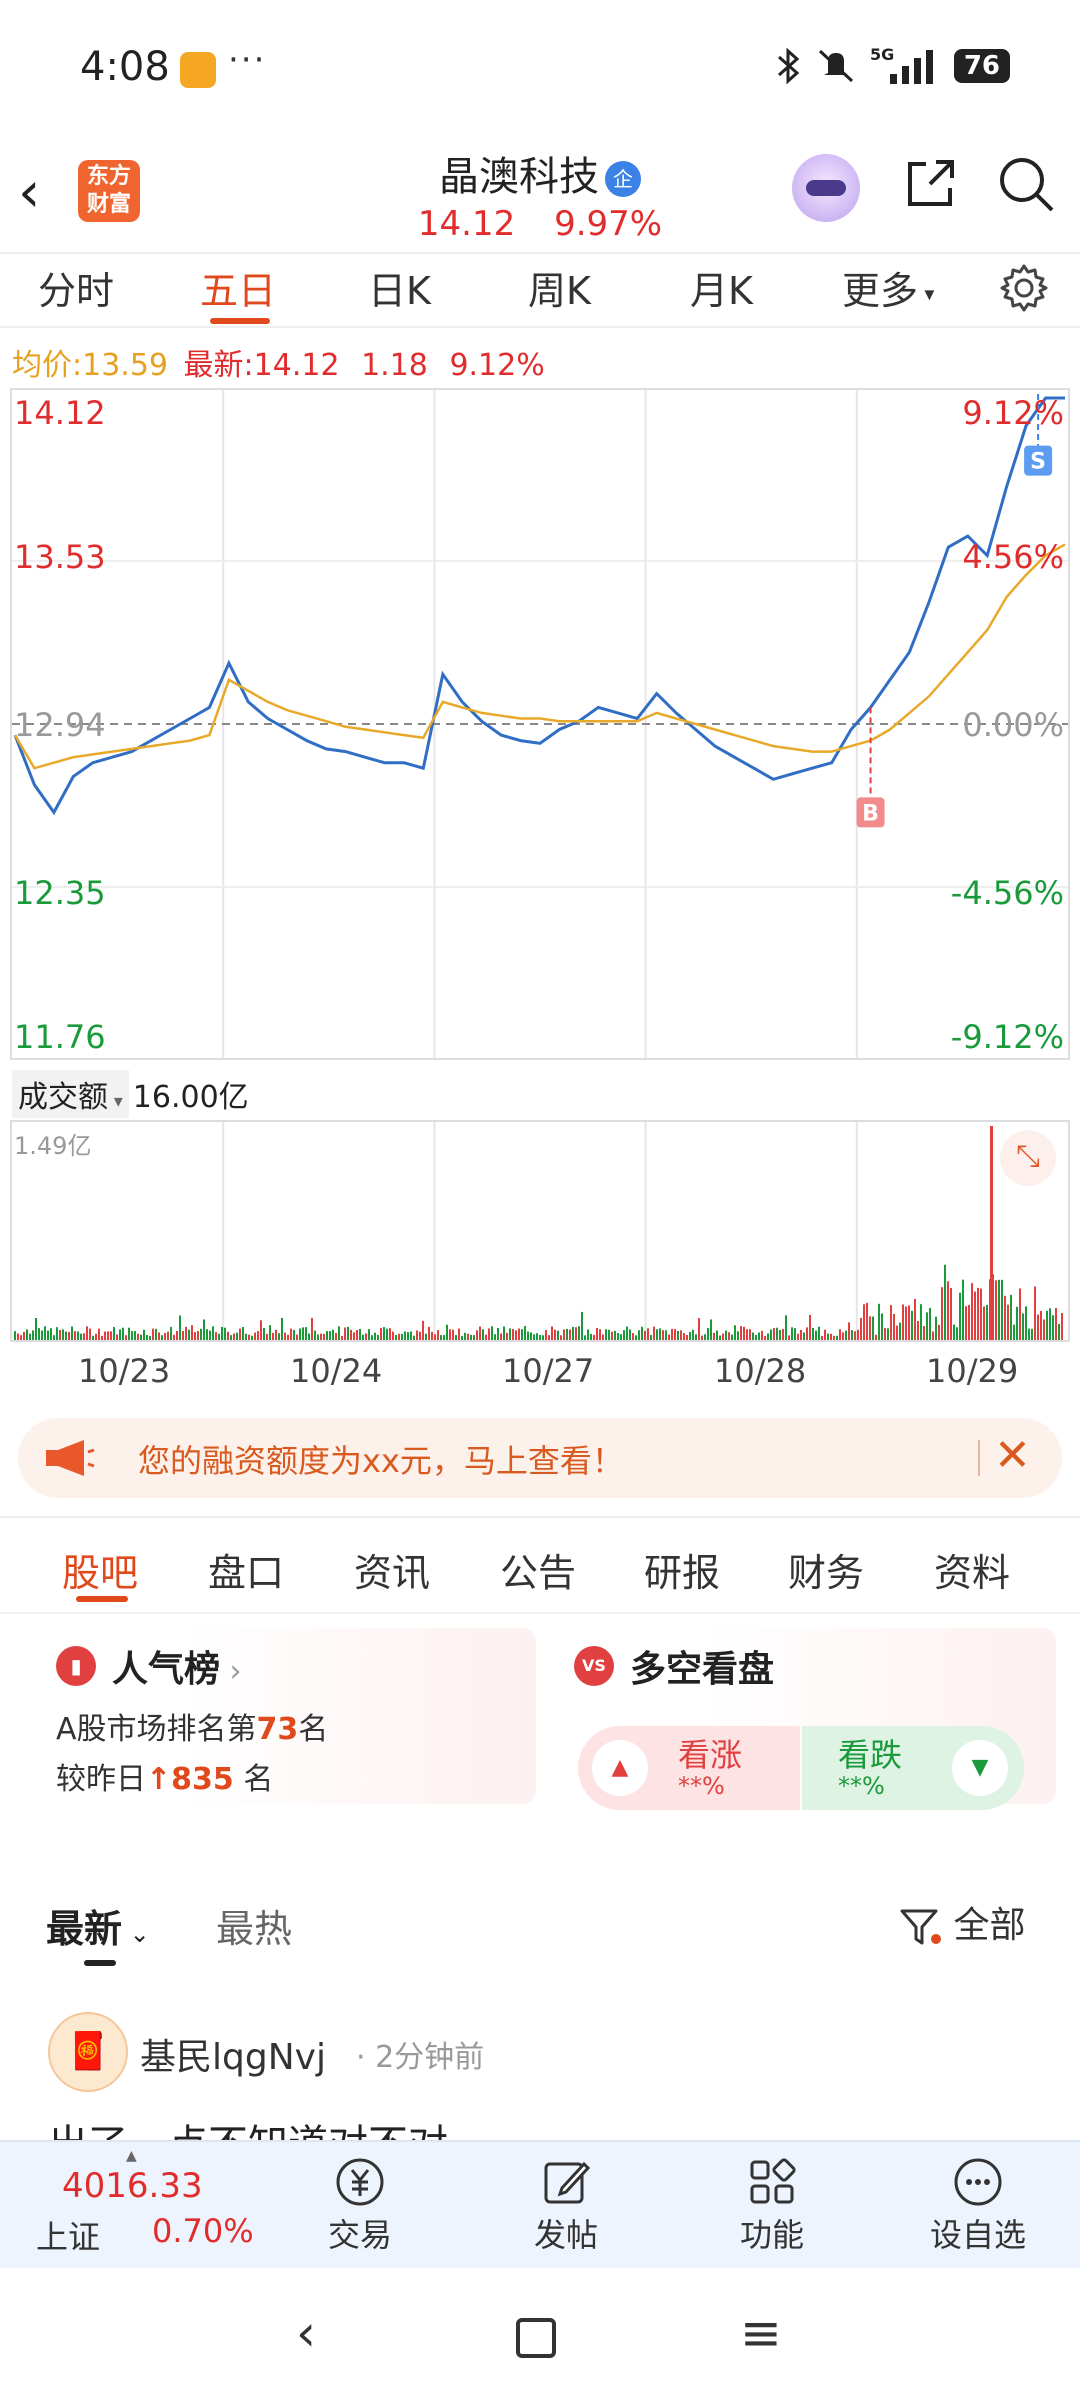 This screenshot has height=2400, width=1080. Describe the element at coordinates (1024, 288) in the screenshot. I see `settings-gear-icon` at that location.